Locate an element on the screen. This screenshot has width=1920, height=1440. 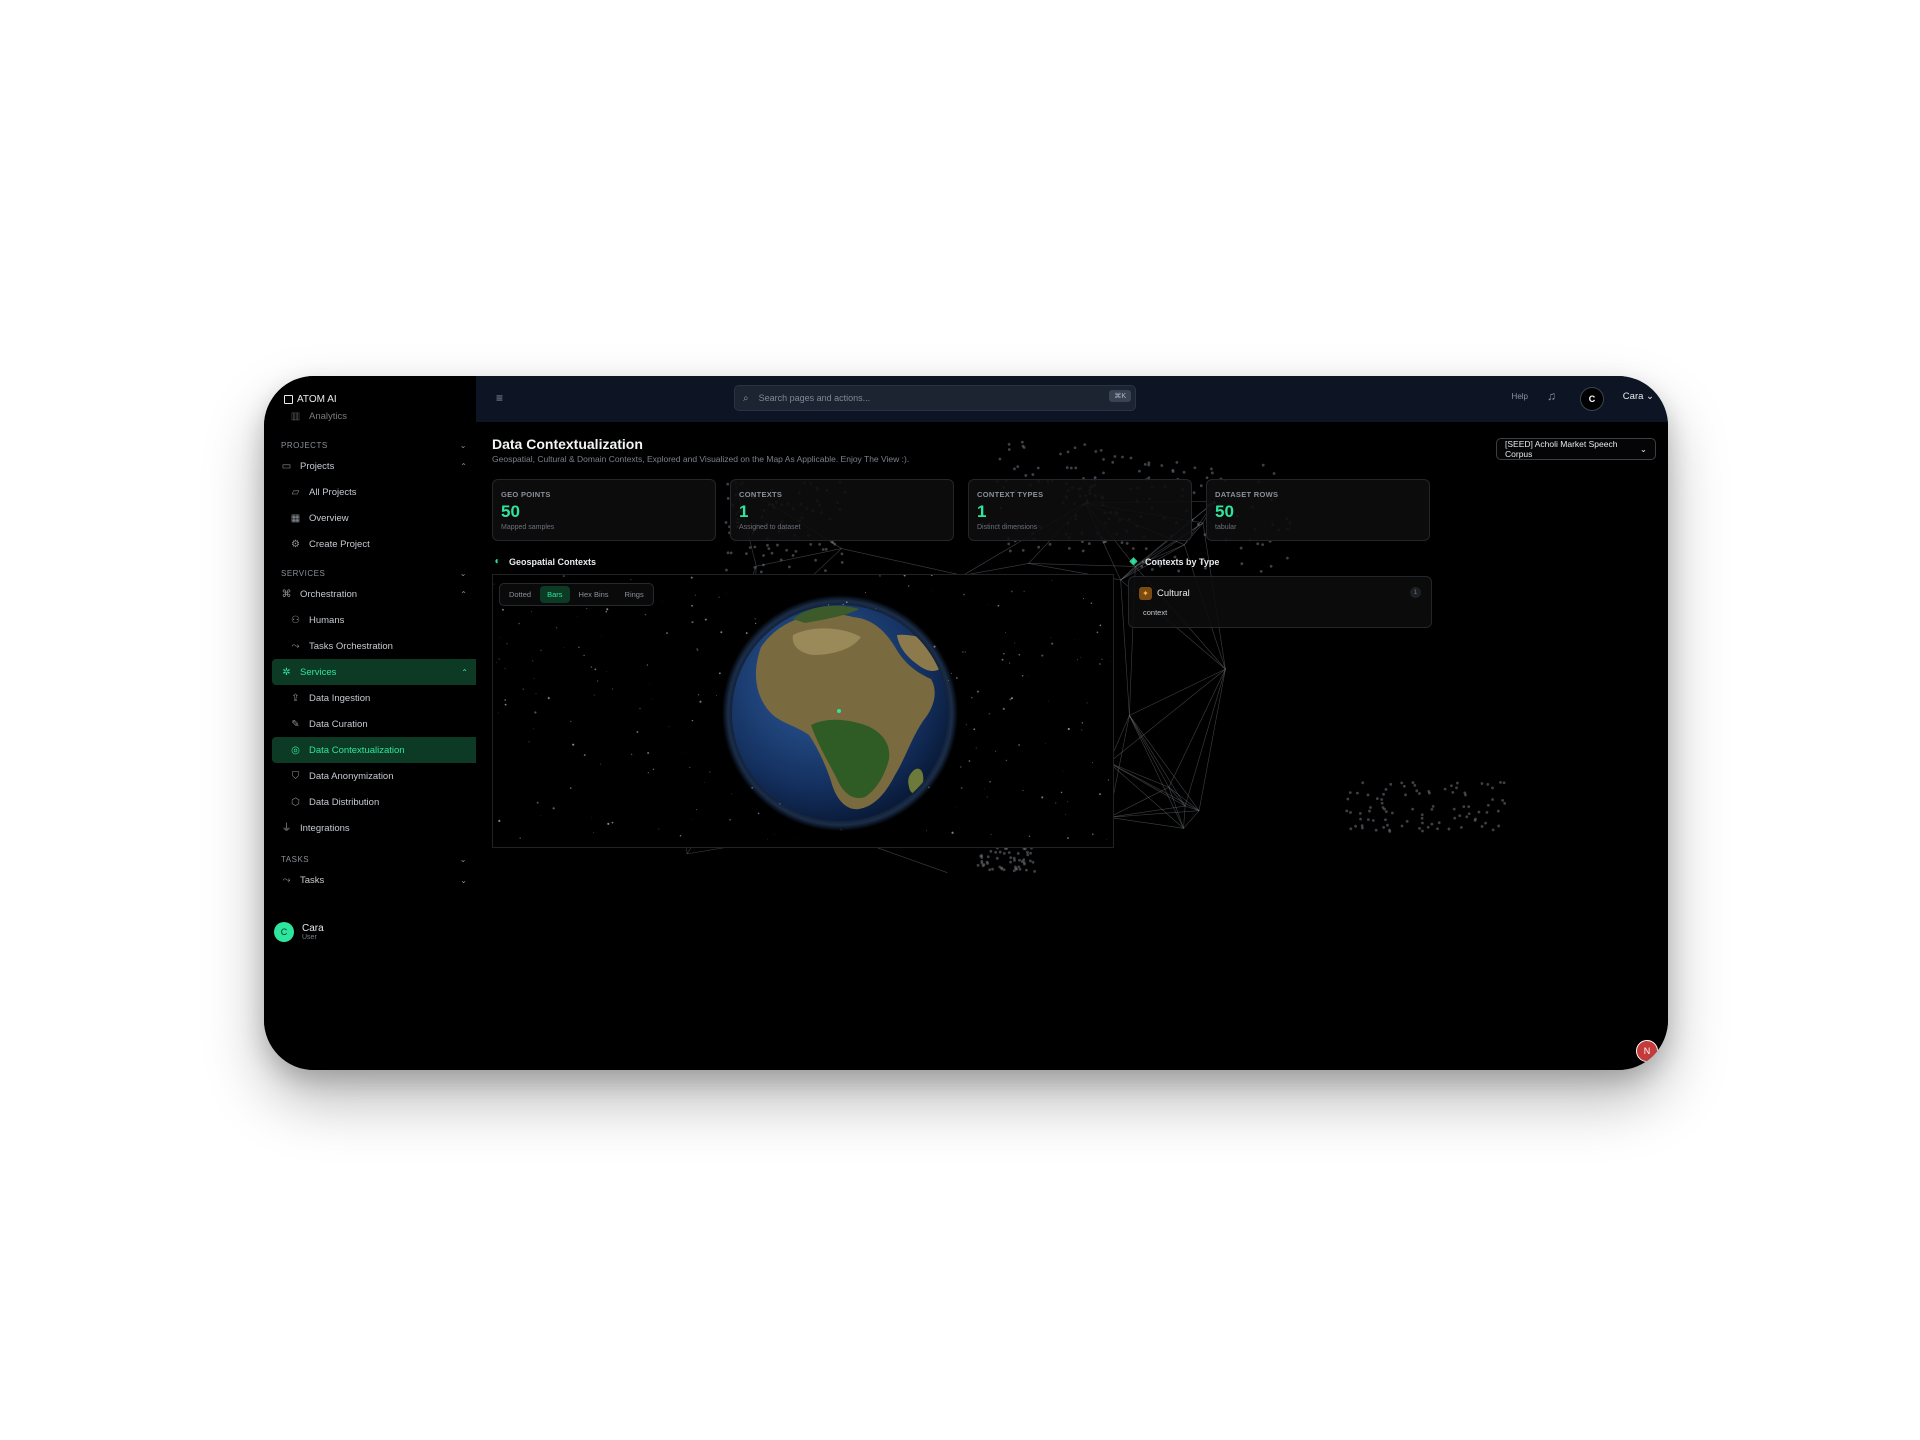
sidebar-item-data-curation: ✎ Data Curation is located at coordinates (378, 724).